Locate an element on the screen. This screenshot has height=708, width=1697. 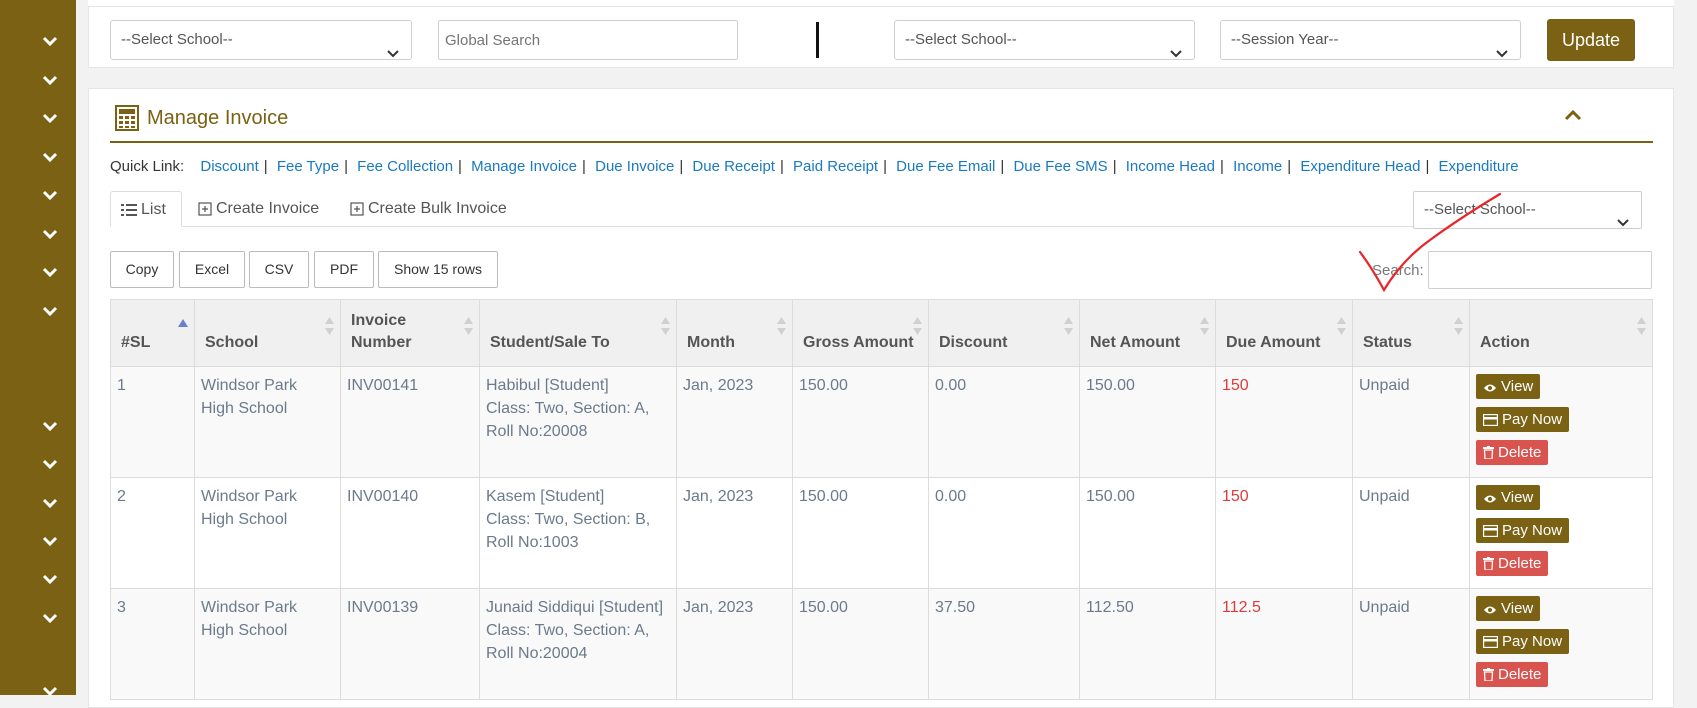
session-year-select: --Session Year-- is located at coordinates (1370, 40).